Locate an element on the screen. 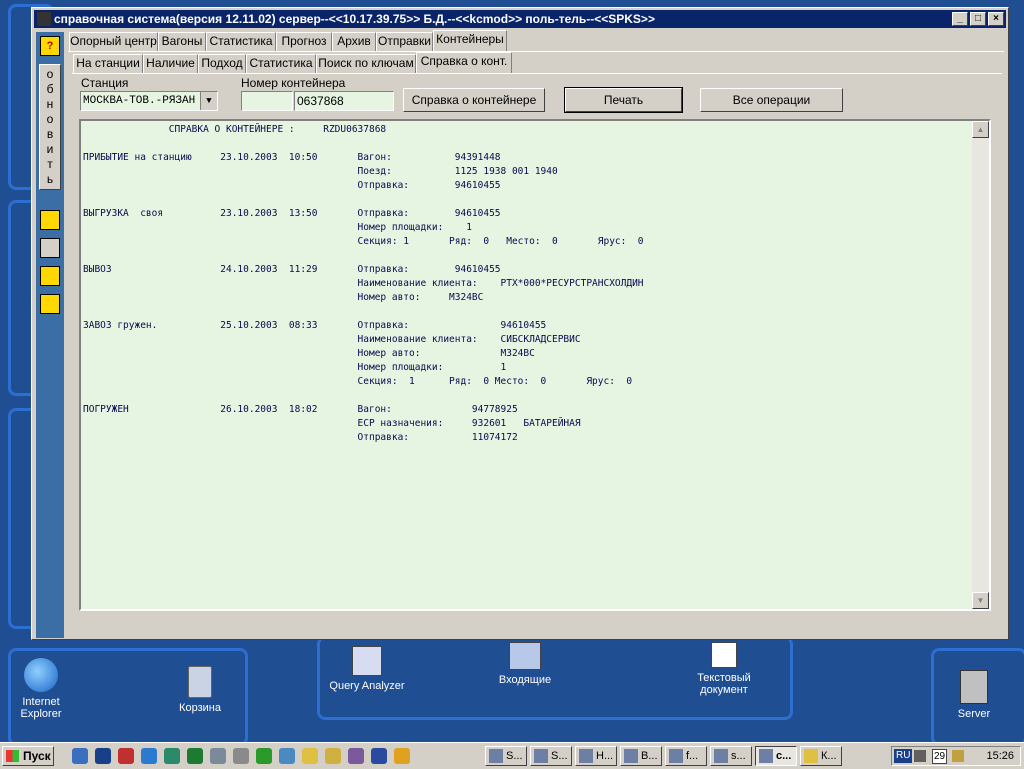  quicklaunch-pencil-icon is located at coordinates (402, 756).